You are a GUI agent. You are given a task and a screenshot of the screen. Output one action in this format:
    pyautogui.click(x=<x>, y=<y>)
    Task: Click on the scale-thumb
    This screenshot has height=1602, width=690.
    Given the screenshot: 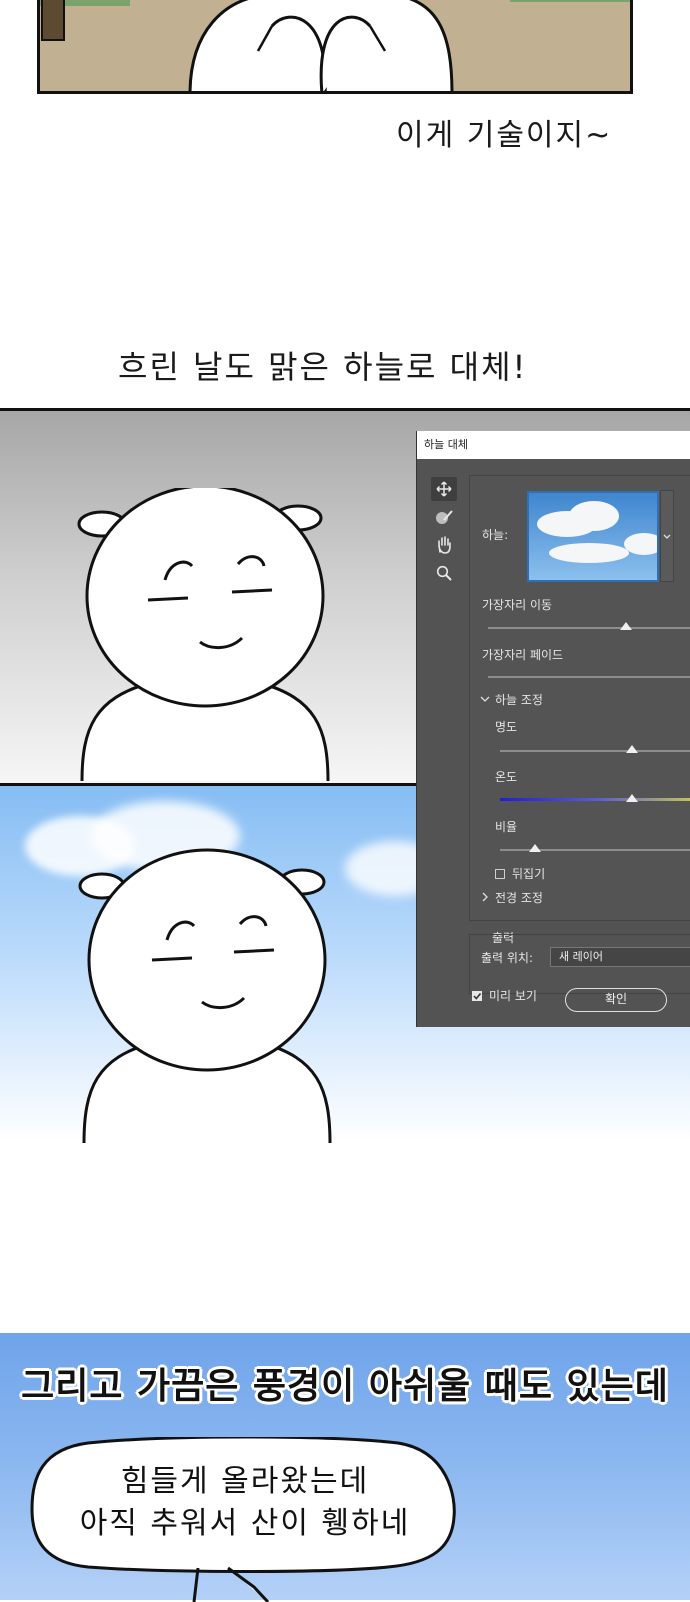 What is the action you would take?
    pyautogui.click(x=535, y=848)
    